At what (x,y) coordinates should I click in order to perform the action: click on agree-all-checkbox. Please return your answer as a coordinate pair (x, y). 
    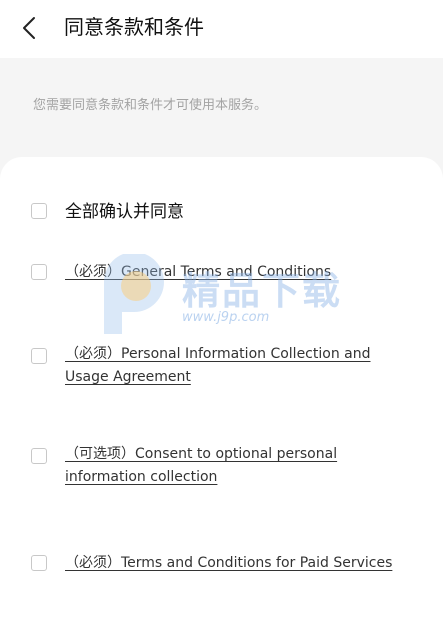
    Looking at the image, I should click on (39, 211).